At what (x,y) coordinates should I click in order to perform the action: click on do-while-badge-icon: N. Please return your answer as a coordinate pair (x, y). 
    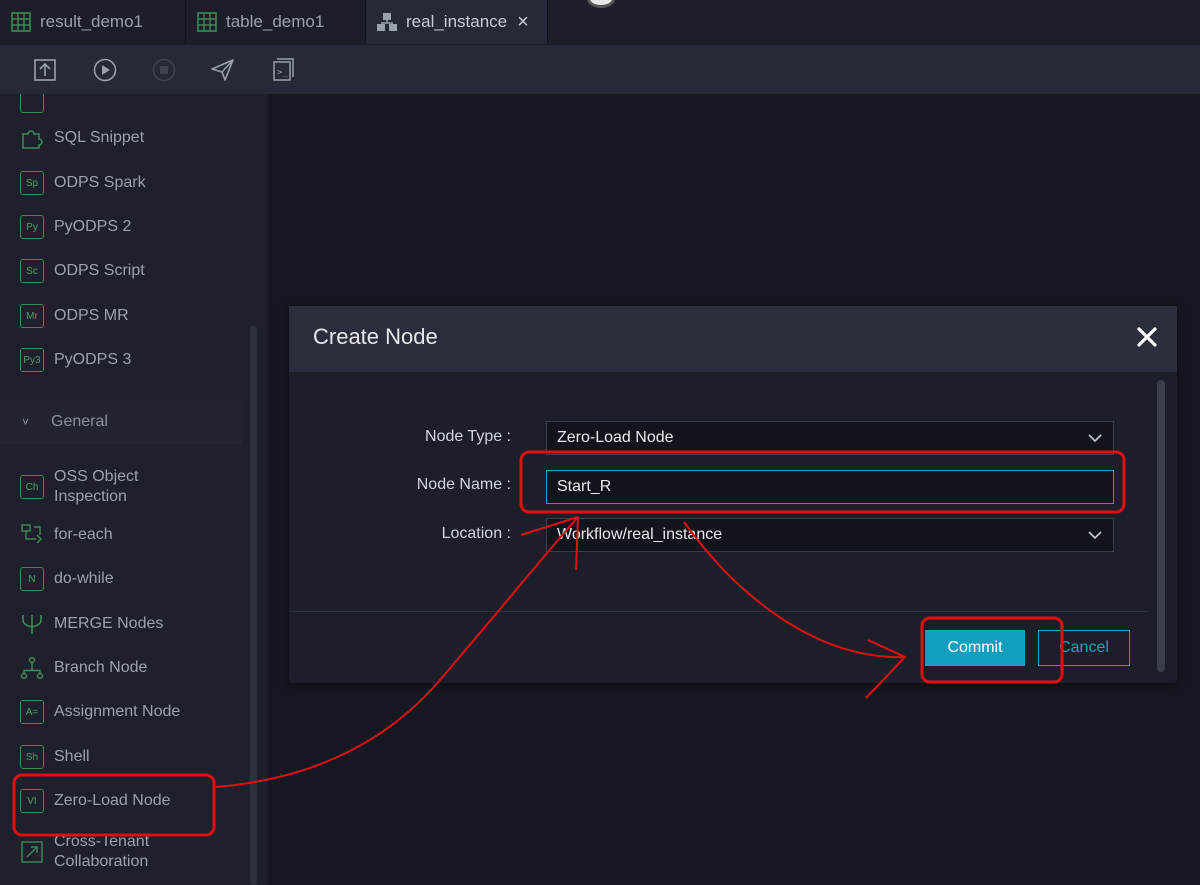
    Looking at the image, I should click on (32, 579).